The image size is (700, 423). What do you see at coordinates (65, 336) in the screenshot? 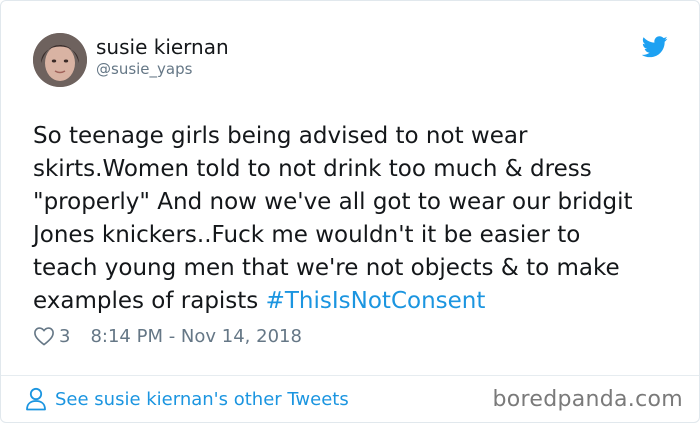
I see `like-count: 3` at bounding box center [65, 336].